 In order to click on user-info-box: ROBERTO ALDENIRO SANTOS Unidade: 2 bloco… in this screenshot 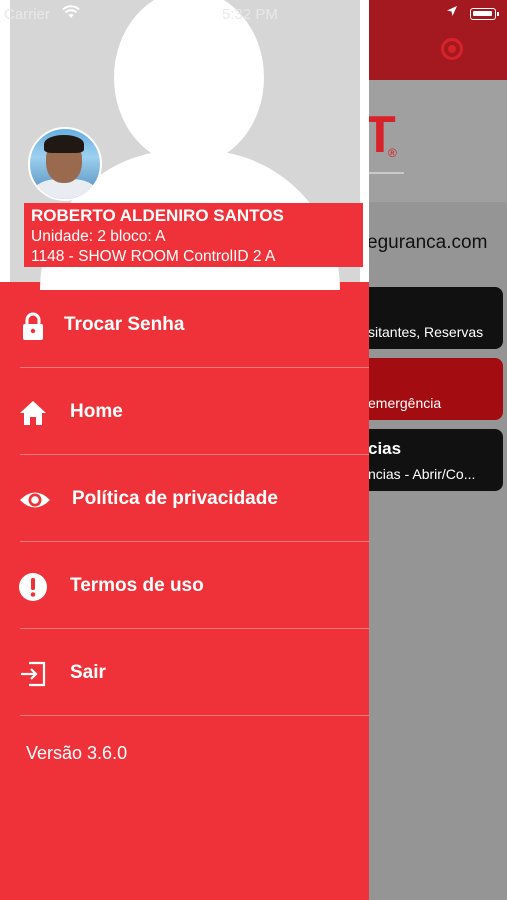, I will do `click(193, 235)`.